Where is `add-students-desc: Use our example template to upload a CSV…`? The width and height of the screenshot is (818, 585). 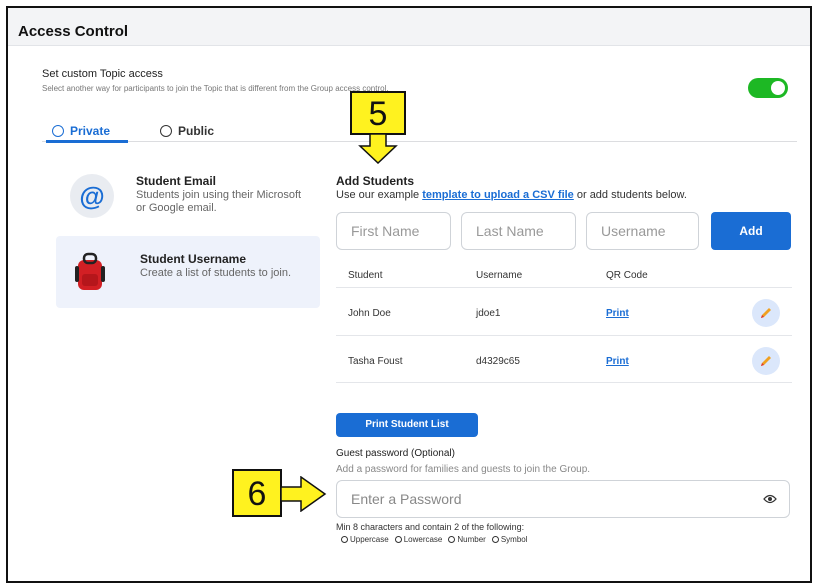
add-students-desc: Use our example template to upload a CSV… is located at coordinates (511, 195).